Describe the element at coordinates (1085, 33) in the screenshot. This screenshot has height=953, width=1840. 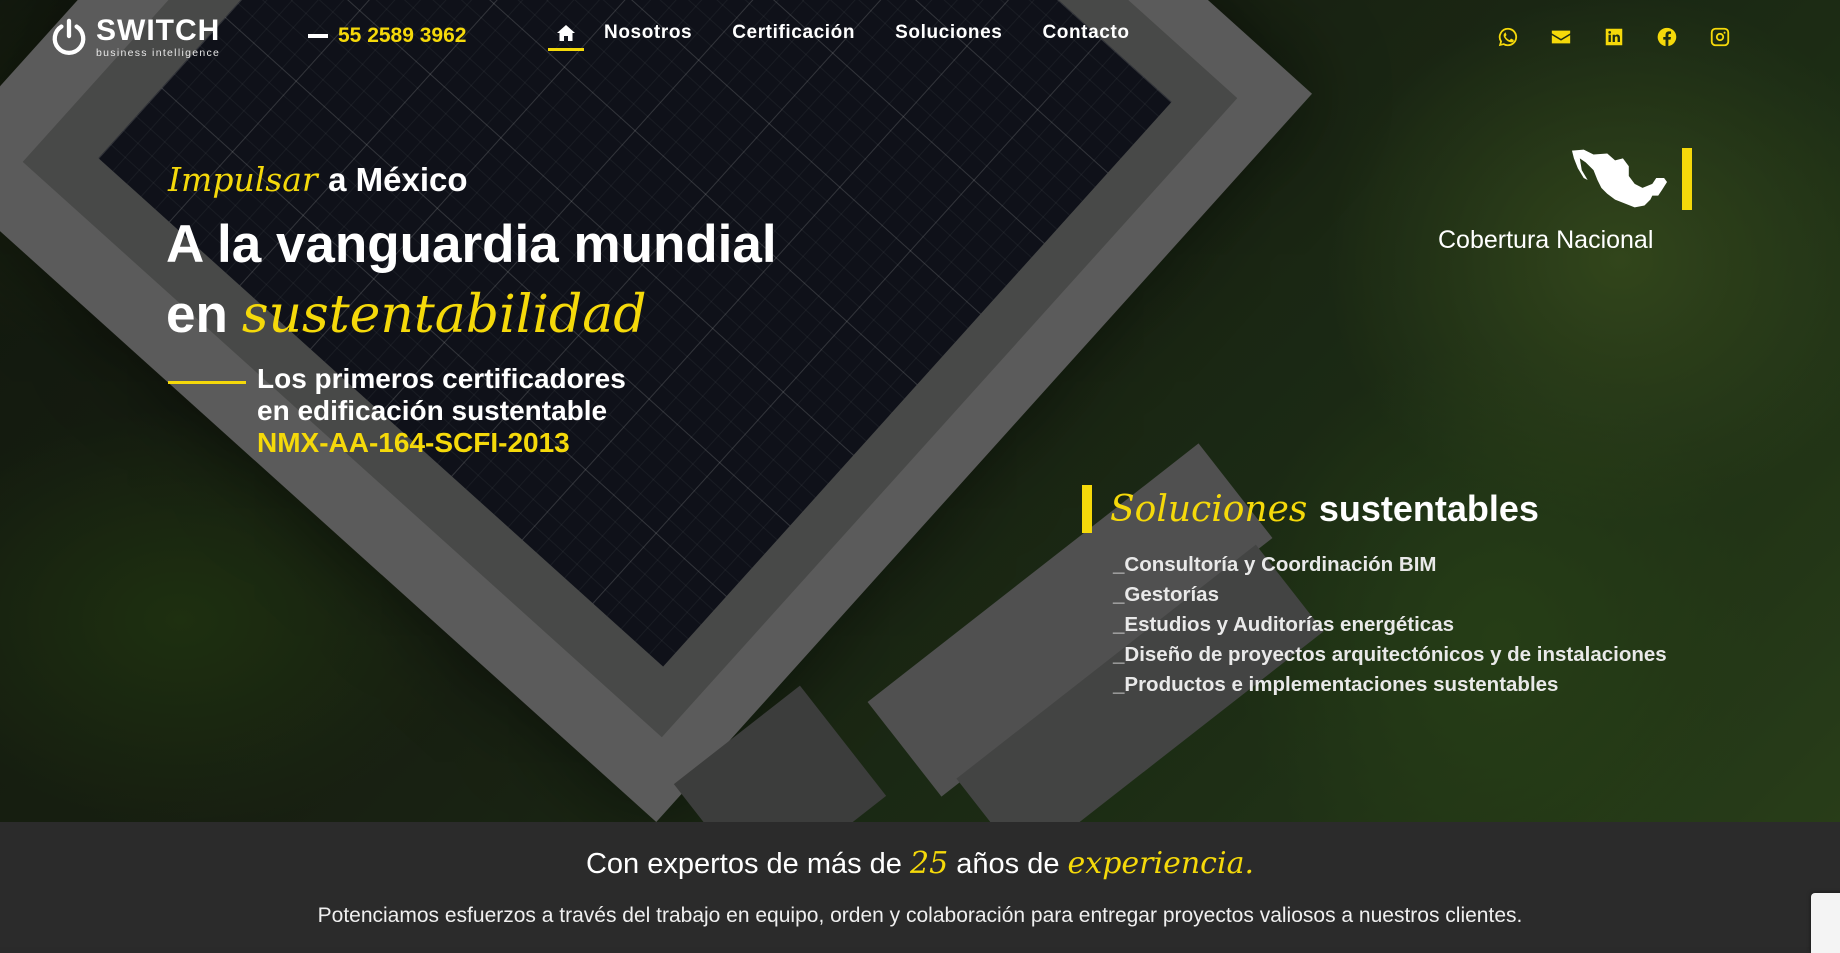
I see `nav-contacto: Contacto` at that location.